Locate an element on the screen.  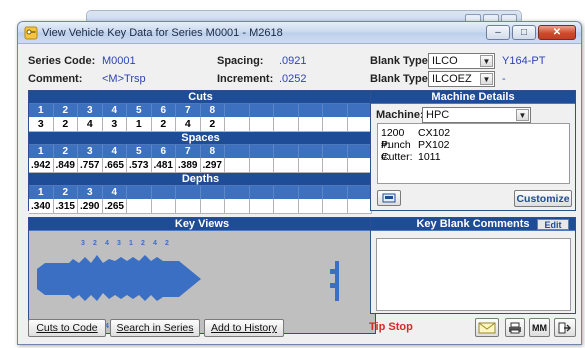
space-position: 5 is located at coordinates (139, 151).